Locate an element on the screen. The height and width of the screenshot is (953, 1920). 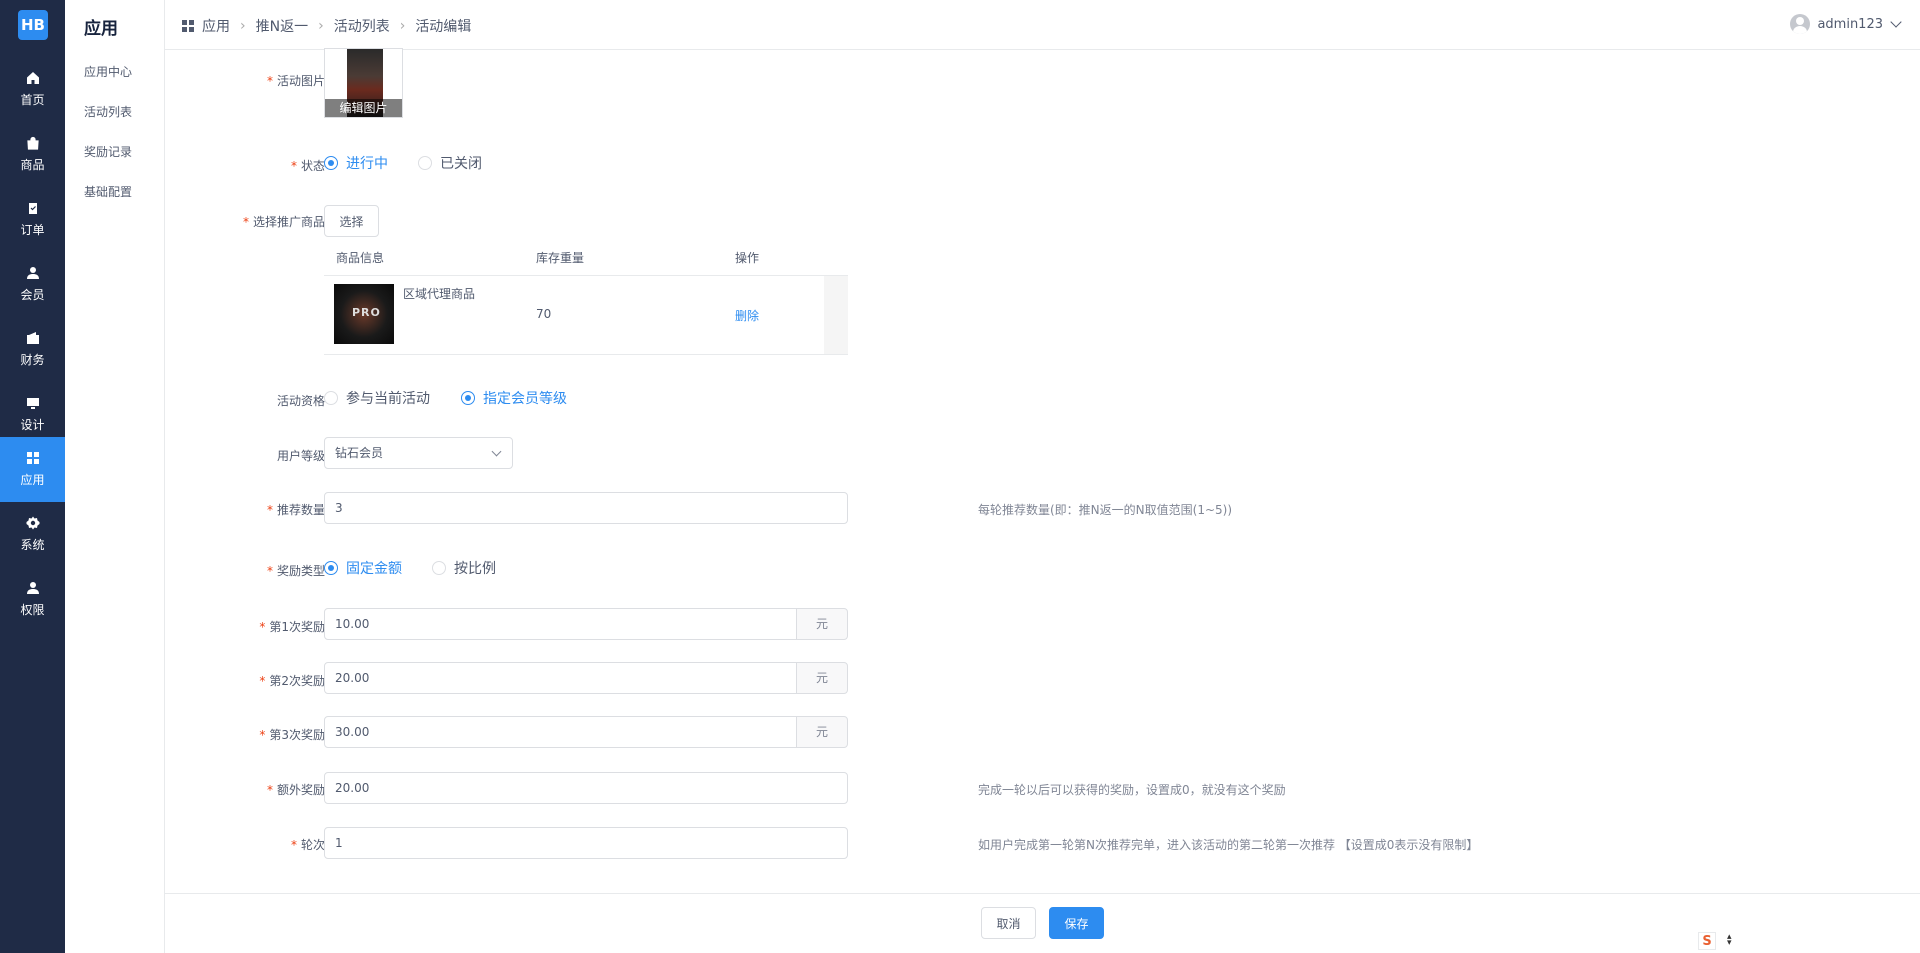
user-icon is located at coordinates (32, 273).